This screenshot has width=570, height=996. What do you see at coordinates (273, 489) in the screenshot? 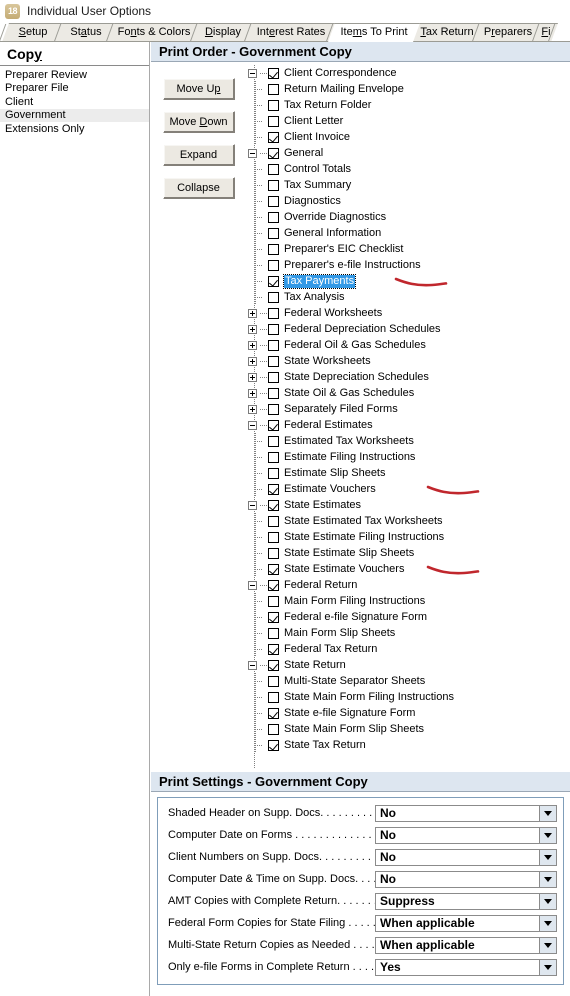
I see `checkbox-estimate-vouchers` at bounding box center [273, 489].